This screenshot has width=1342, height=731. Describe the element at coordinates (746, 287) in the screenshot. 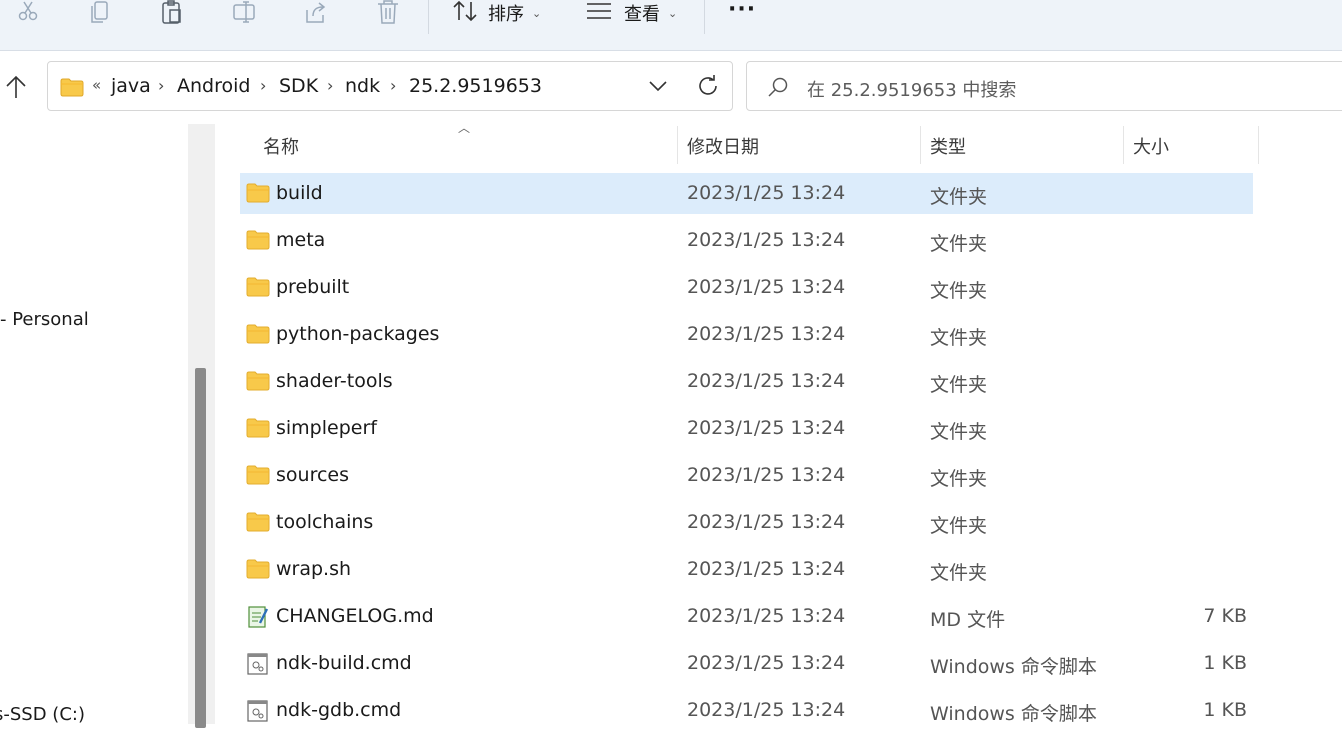

I see `file-row: prebuilt 2023/1/25 13:24 文件夹` at that location.